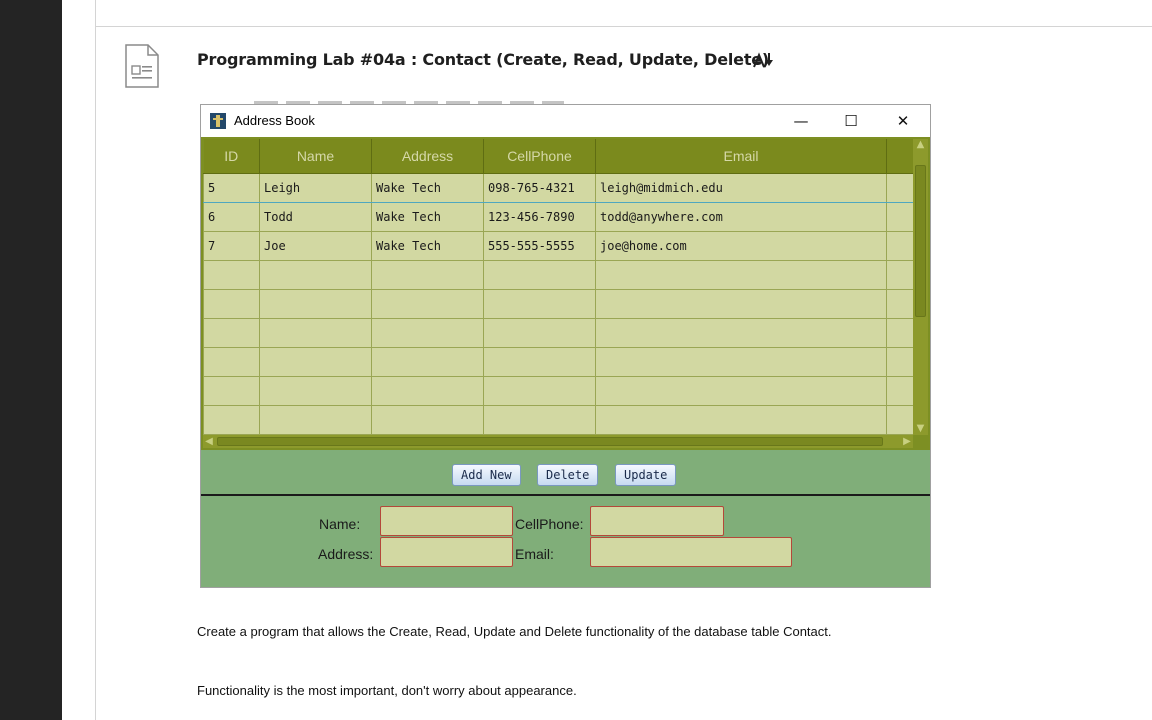 The width and height of the screenshot is (1152, 720). Describe the element at coordinates (565, 541) in the screenshot. I see `contact-form: Name: CellPhone: Address: Email:` at that location.